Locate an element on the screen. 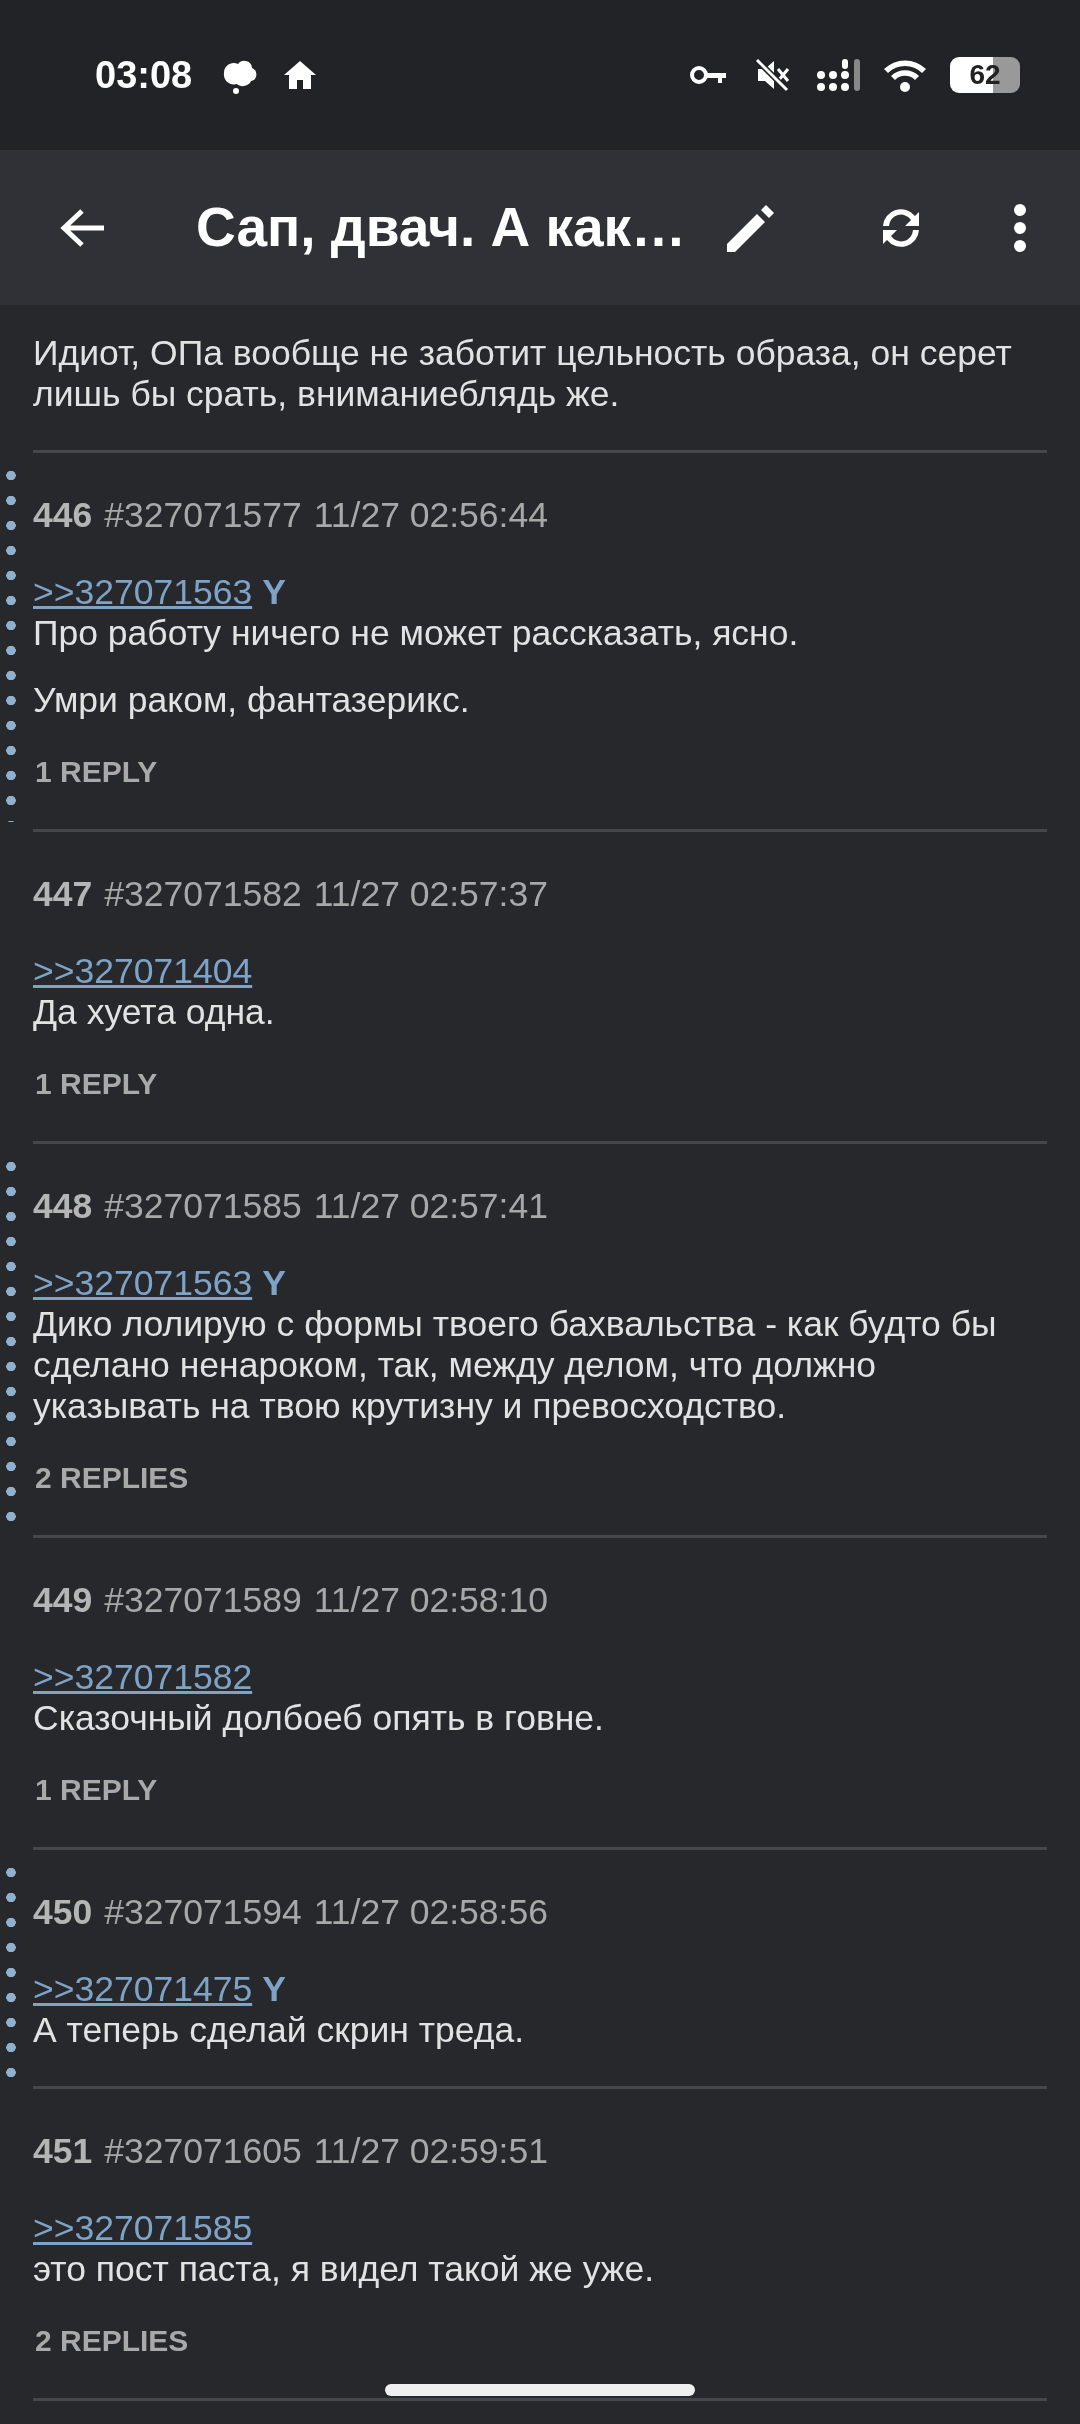  muted-speaker-icon is located at coordinates (772, 75).